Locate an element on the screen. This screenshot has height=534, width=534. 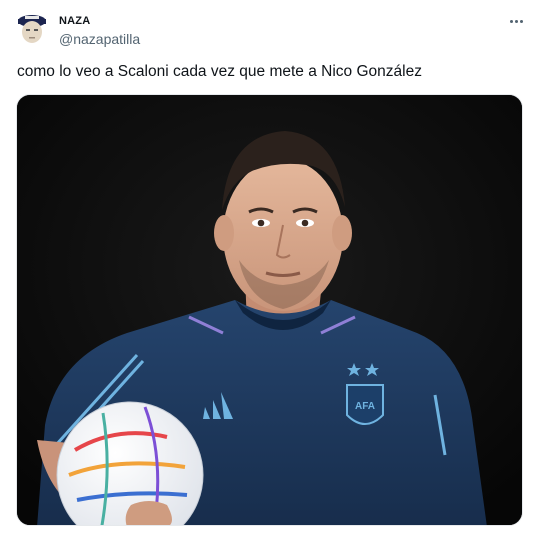
author-name: NAZA is located at coordinates (74, 21).